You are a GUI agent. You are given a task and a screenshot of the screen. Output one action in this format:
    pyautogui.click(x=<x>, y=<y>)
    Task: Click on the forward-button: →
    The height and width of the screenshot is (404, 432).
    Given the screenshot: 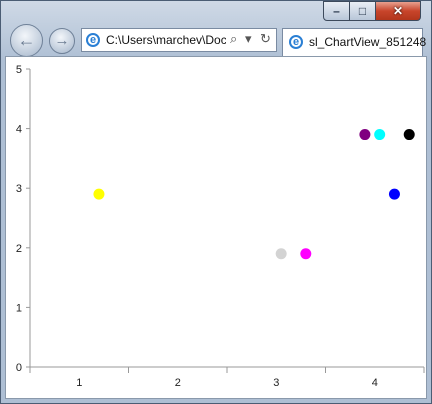 What is the action you would take?
    pyautogui.click(x=62, y=41)
    